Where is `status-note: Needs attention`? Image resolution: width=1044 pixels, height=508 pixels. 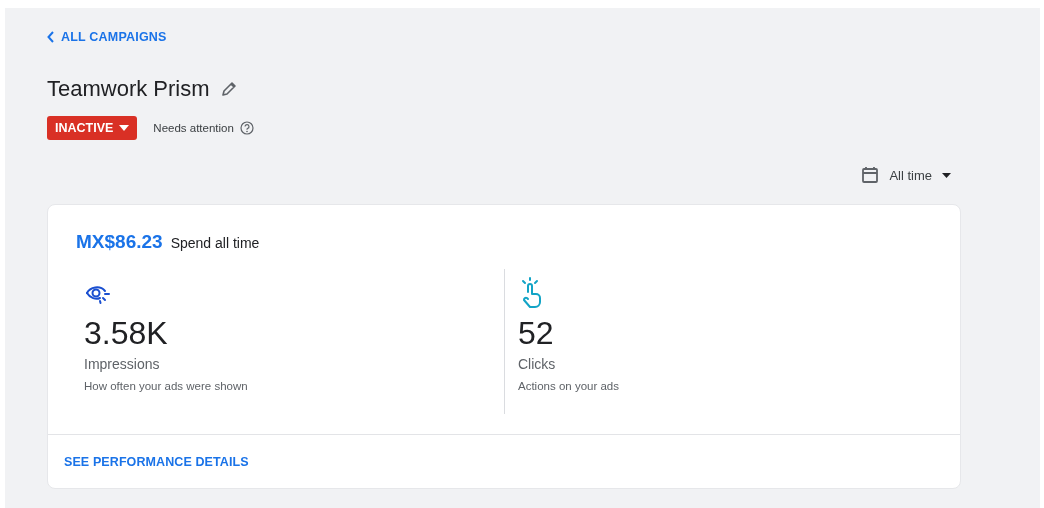
status-note: Needs attention is located at coordinates (193, 128).